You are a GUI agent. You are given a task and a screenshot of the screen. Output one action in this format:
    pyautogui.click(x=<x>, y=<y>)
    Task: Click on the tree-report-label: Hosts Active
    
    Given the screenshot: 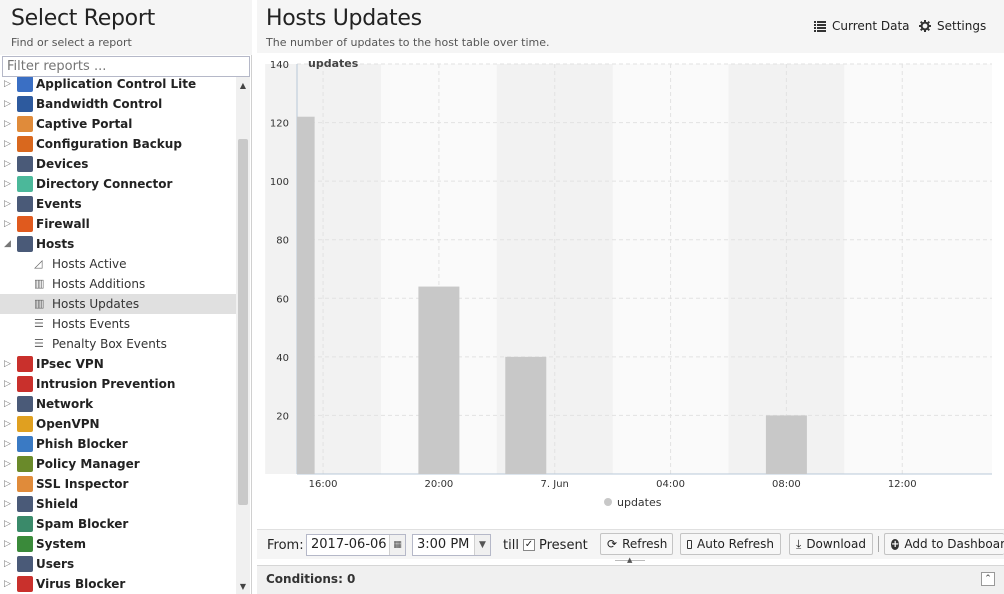 What is the action you would take?
    pyautogui.click(x=89, y=264)
    